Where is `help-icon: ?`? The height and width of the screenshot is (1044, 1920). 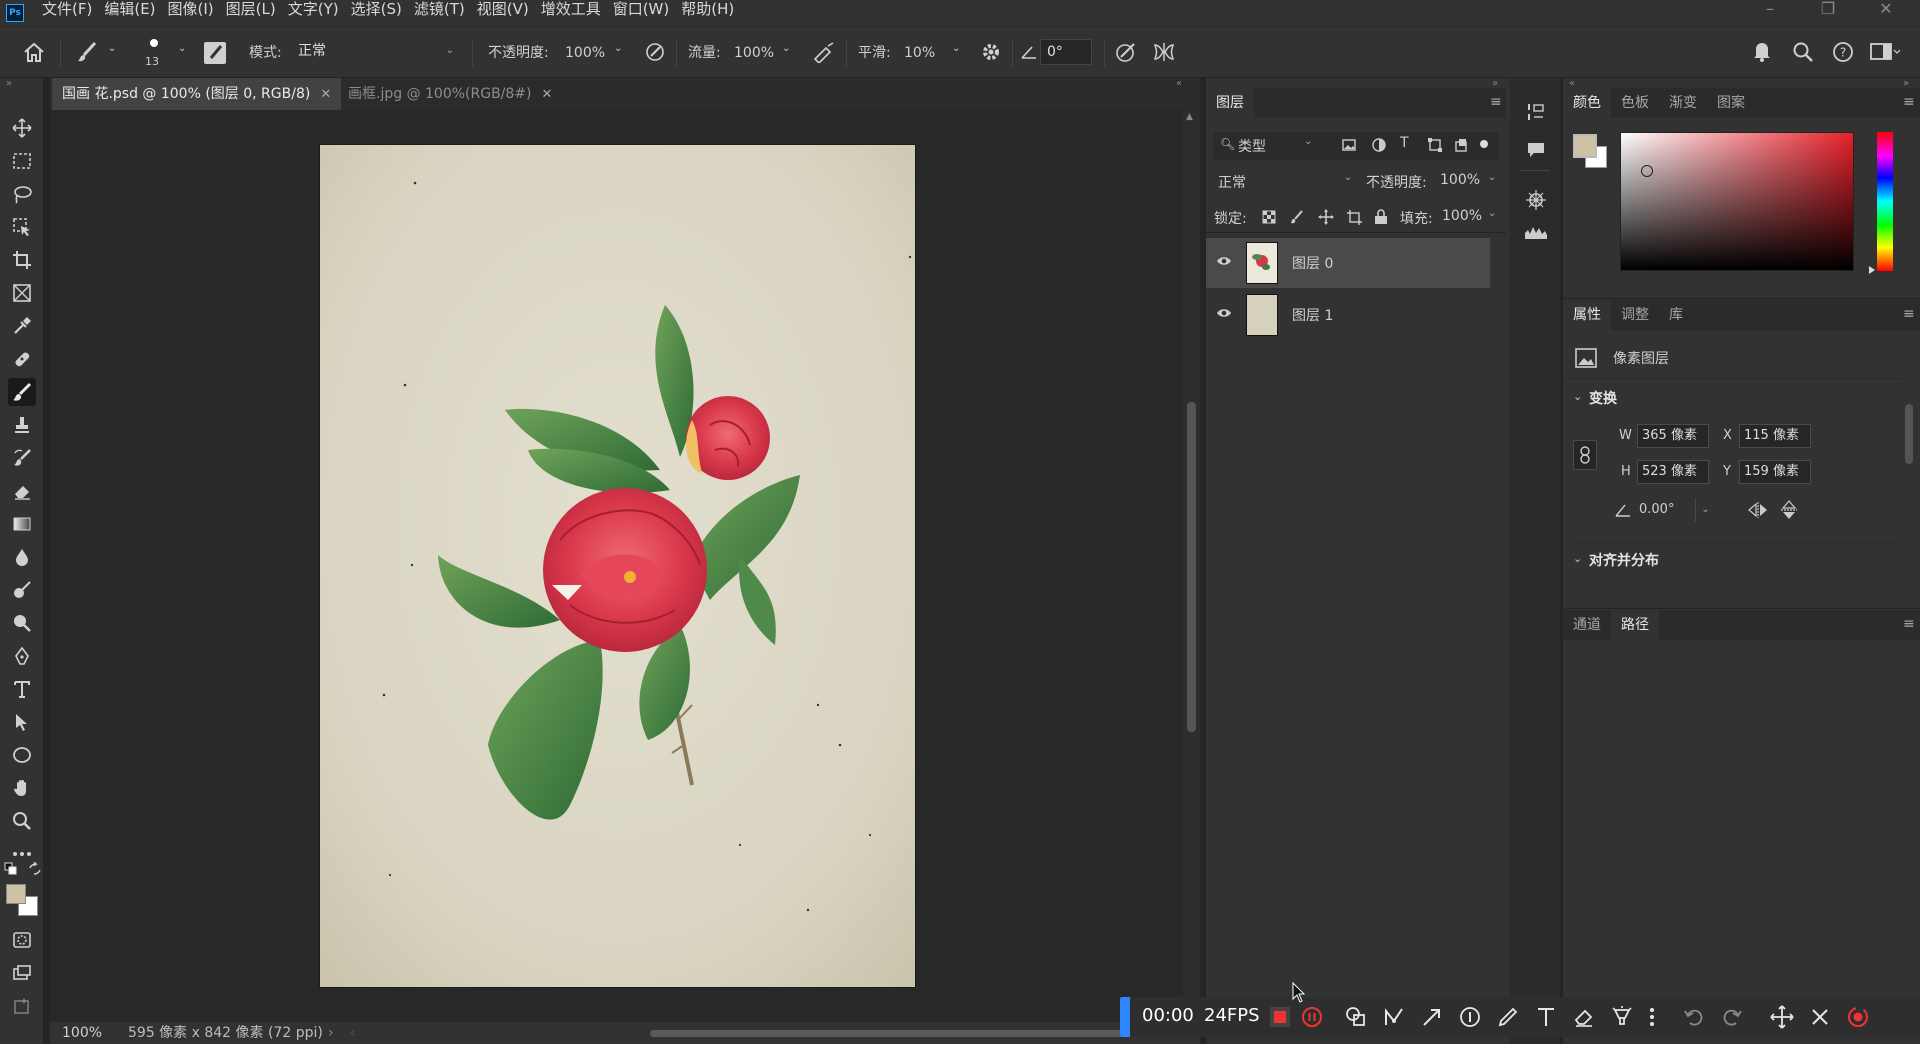
help-icon: ? is located at coordinates (1843, 52).